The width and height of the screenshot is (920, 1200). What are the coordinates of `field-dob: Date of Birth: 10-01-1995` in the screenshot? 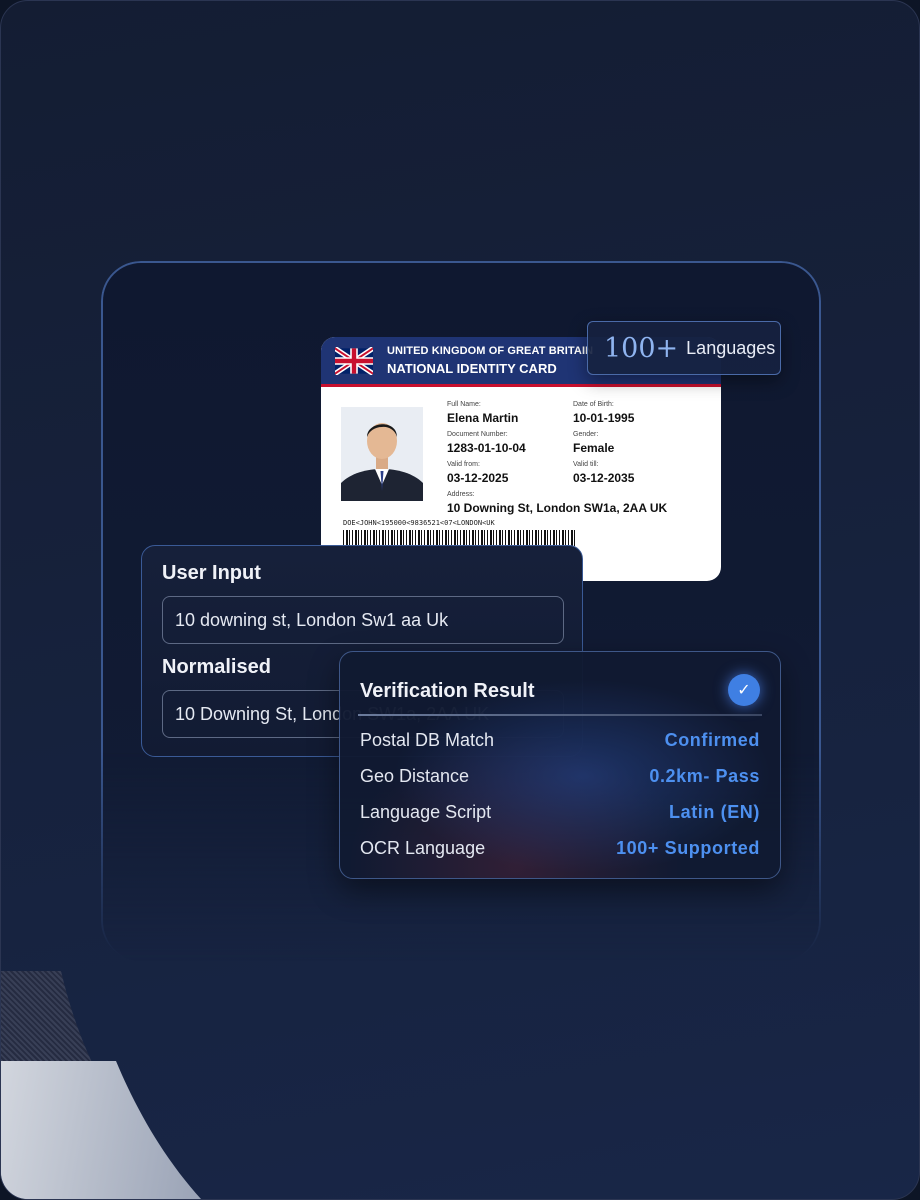 It's located at (604, 413).